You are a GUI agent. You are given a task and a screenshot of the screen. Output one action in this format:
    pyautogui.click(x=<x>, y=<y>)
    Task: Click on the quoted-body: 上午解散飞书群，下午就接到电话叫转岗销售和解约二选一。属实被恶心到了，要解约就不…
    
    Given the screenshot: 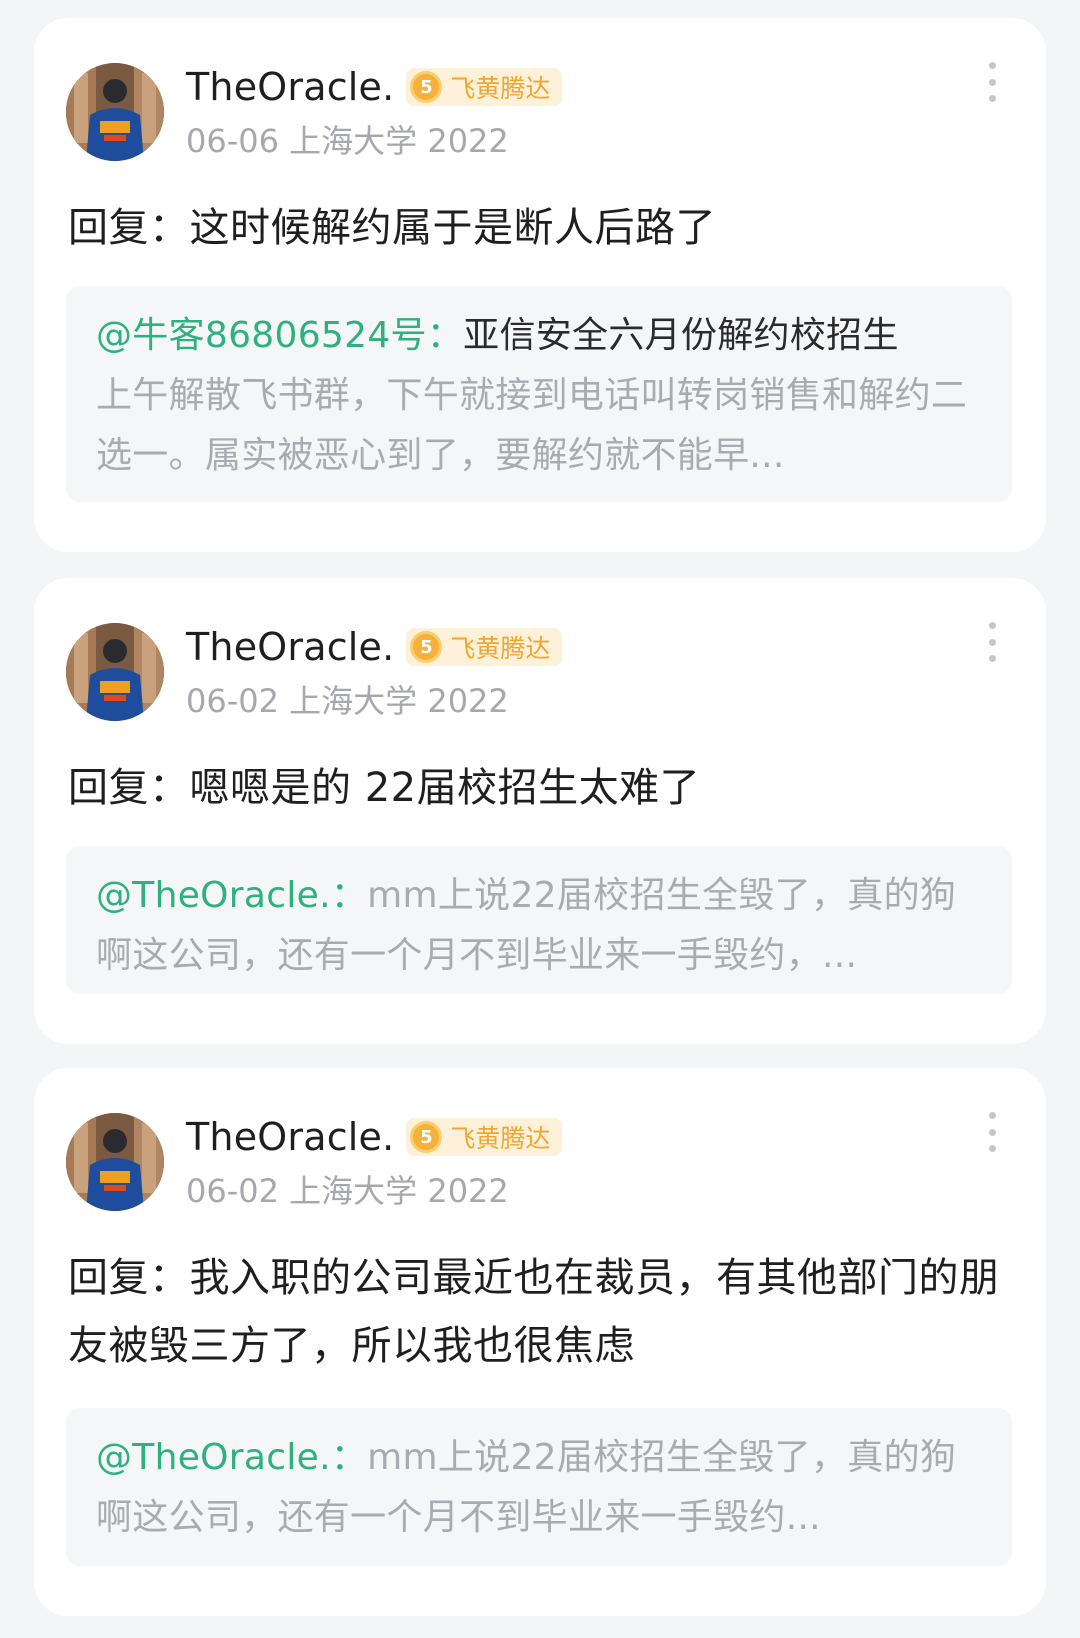 What is the action you would take?
    pyautogui.click(x=532, y=425)
    